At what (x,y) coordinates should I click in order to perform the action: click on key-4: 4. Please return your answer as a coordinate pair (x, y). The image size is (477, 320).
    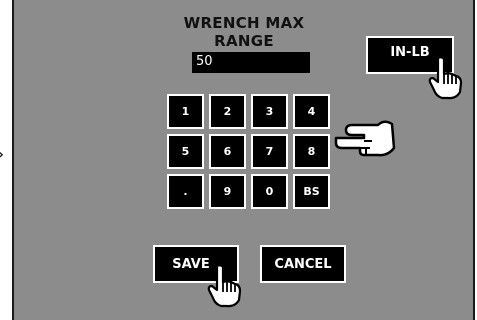
    Looking at the image, I should click on (311, 111).